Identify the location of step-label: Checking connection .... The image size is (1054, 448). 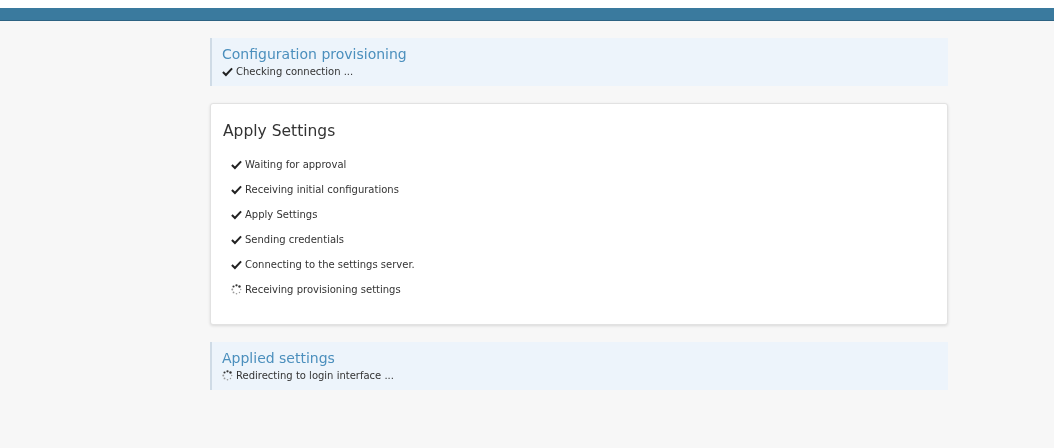
(295, 71).